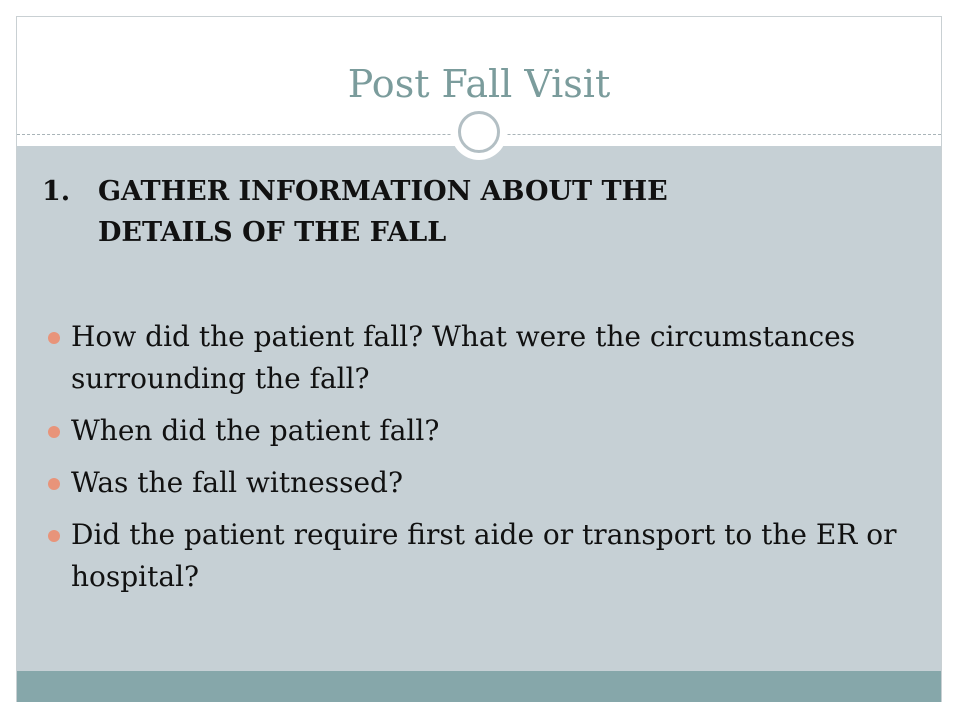 This screenshot has height=720, width=960. I want to click on slide-title: Post Fall Visit, so click(479, 84).